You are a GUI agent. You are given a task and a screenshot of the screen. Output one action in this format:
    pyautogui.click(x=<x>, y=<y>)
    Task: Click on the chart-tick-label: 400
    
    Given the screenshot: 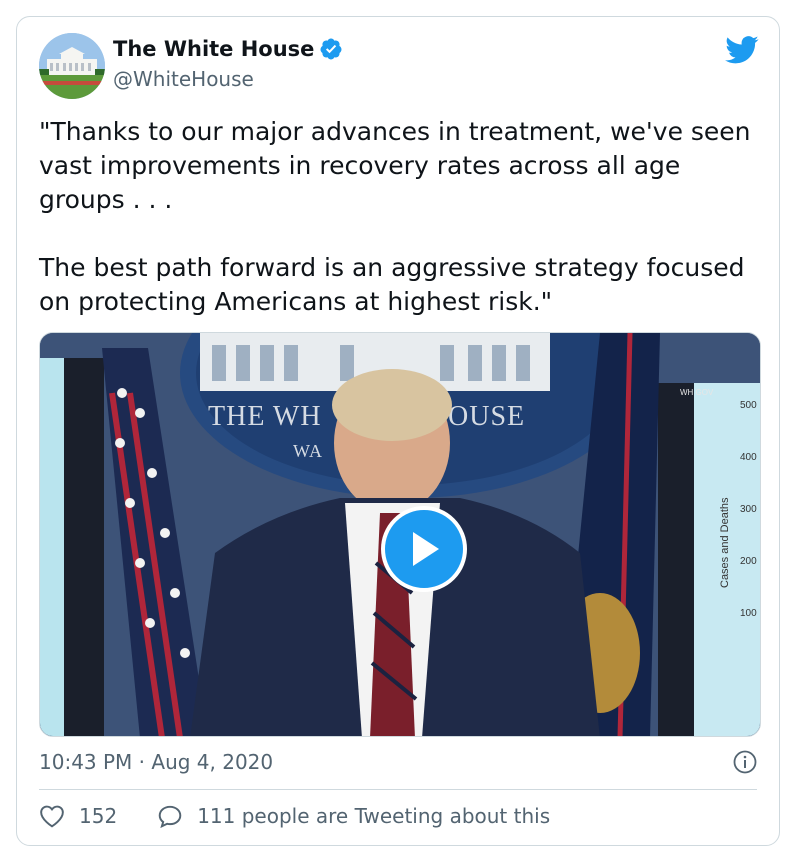 What is the action you would take?
    pyautogui.click(x=748, y=457)
    